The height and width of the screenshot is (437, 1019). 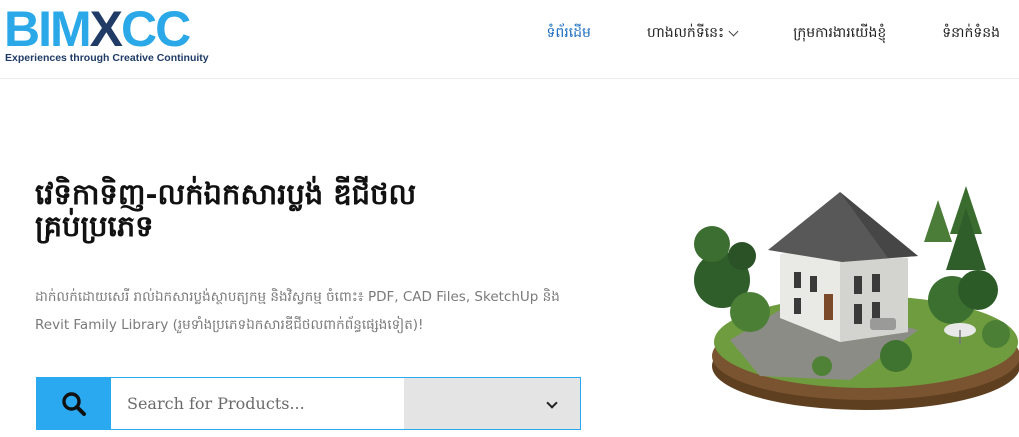 What do you see at coordinates (106, 29) in the screenshot?
I see `logo-part-x: X` at bounding box center [106, 29].